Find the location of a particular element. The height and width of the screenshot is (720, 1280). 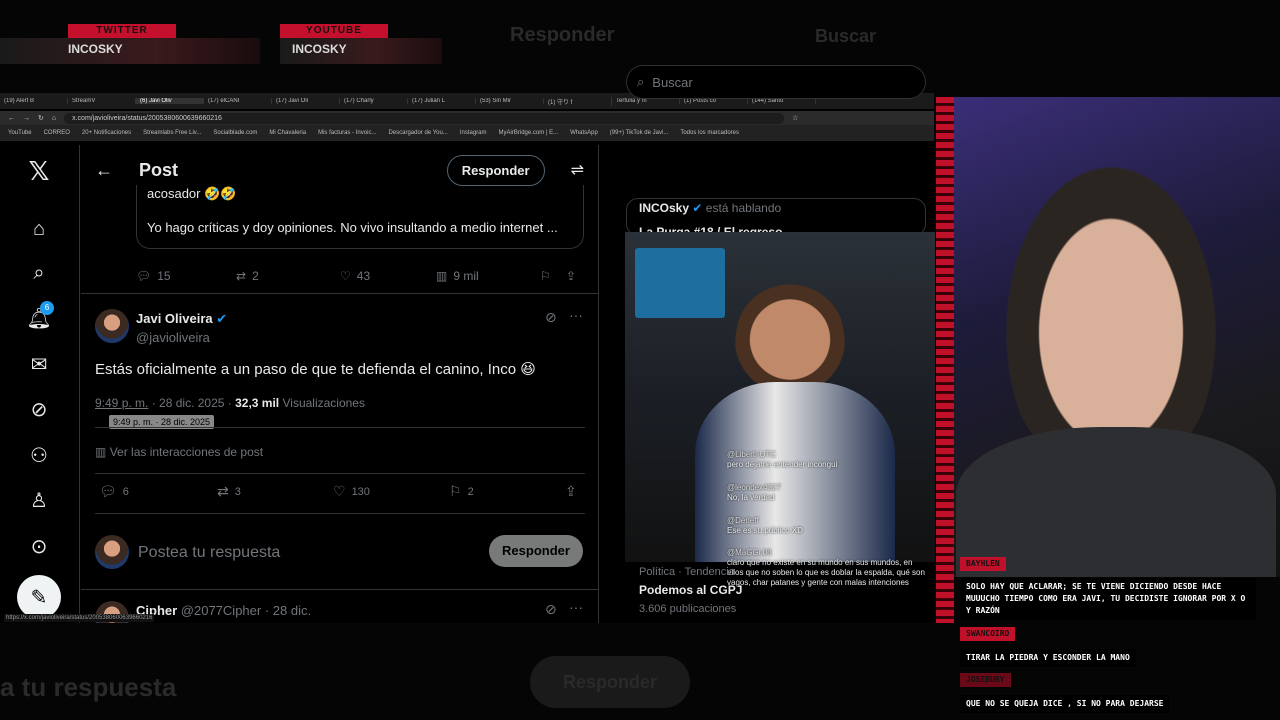

bookmark-star-icon: ☆ is located at coordinates (795, 118).